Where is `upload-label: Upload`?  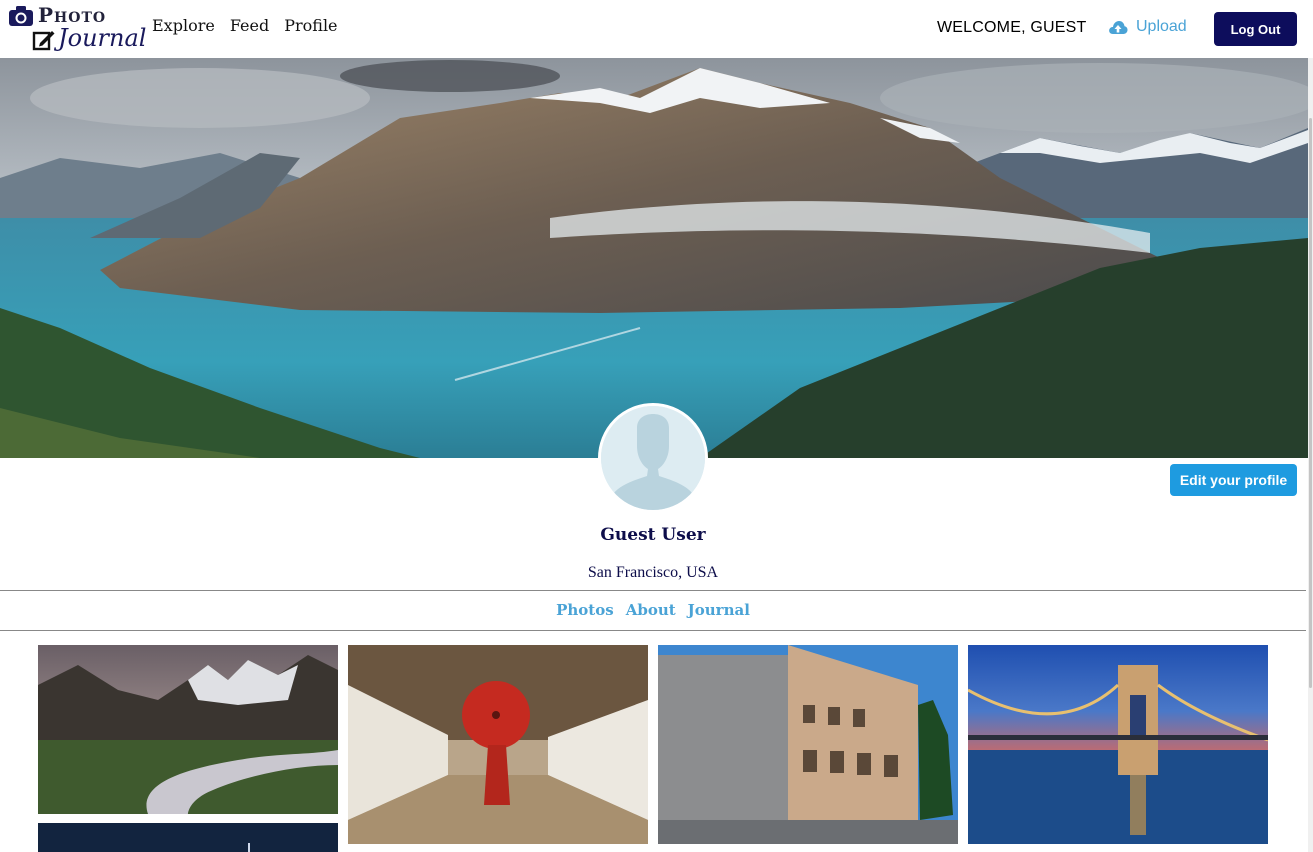
upload-label: Upload is located at coordinates (1161, 26).